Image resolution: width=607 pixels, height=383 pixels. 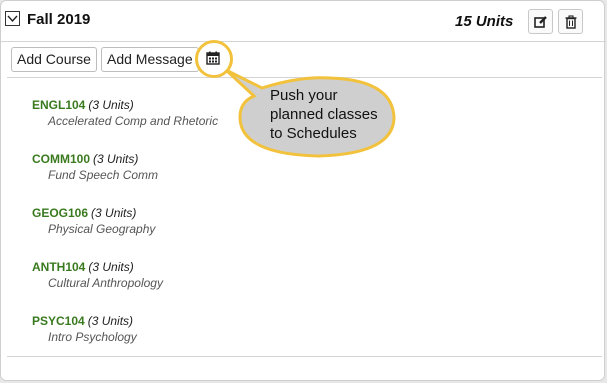 I want to click on push-to-schedules-button, so click(x=214, y=59).